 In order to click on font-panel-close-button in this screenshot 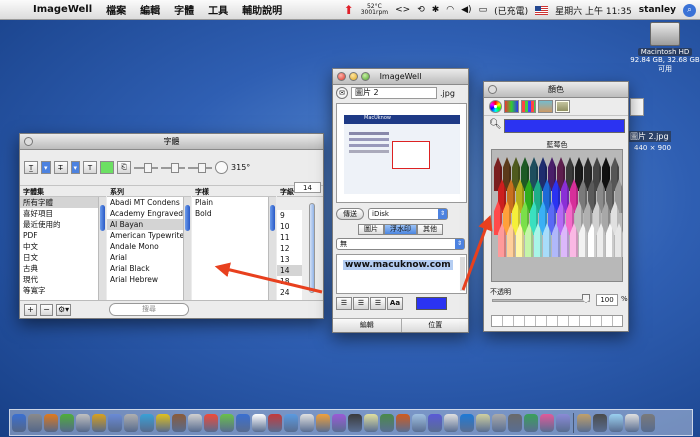, I will do `click(28, 141)`.